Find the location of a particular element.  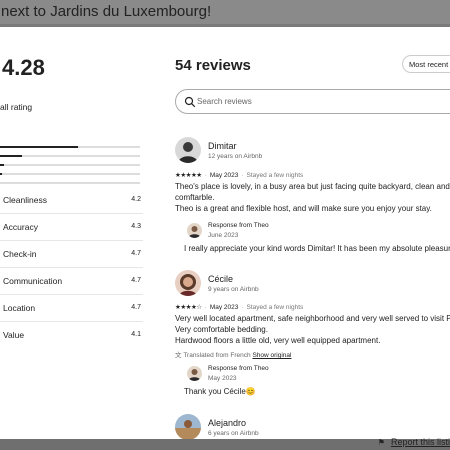

reviews-count-title: 54 reviews is located at coordinates (213, 65).